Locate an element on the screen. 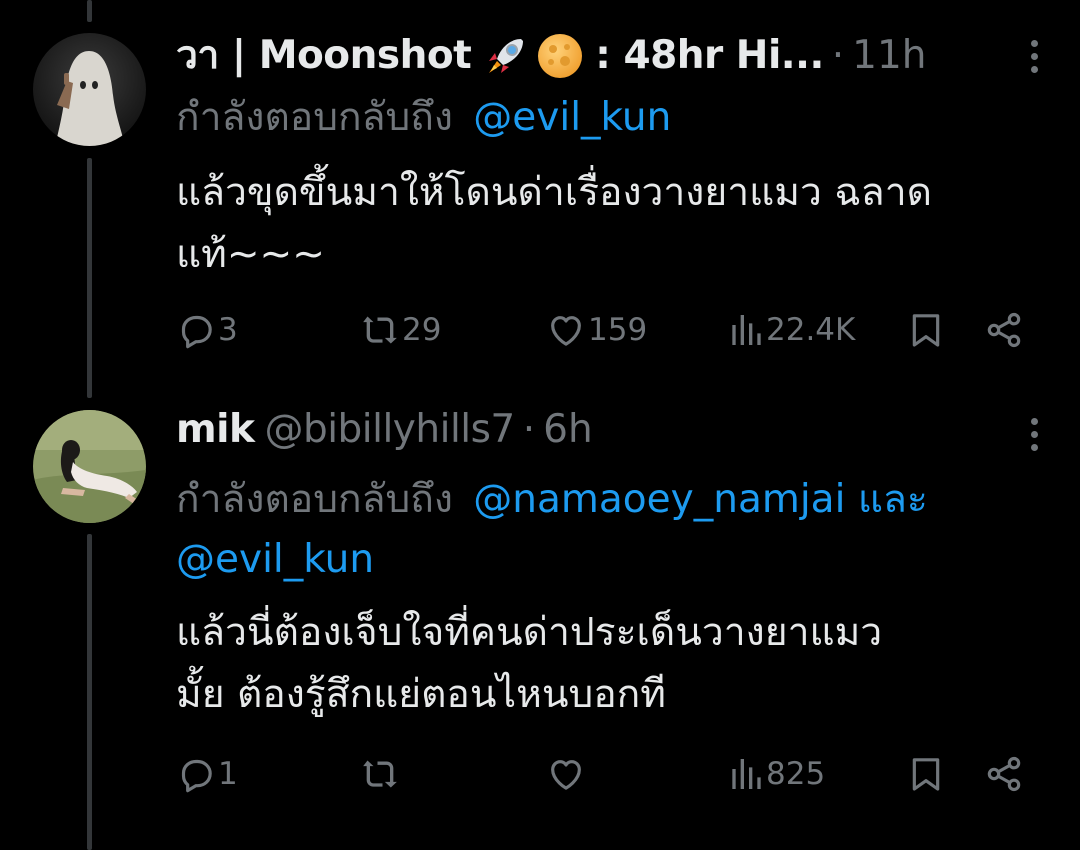  display-name: mik is located at coordinates (215, 430).